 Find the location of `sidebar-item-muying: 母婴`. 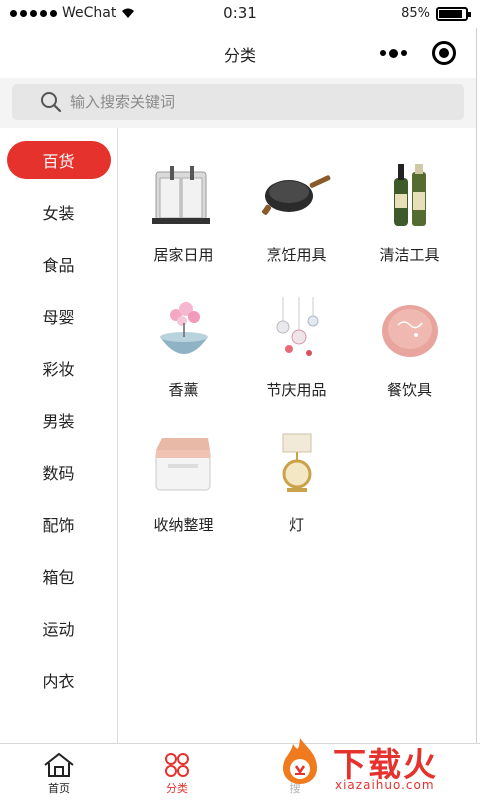

sidebar-item-muying: 母婴 is located at coordinates (58, 316).